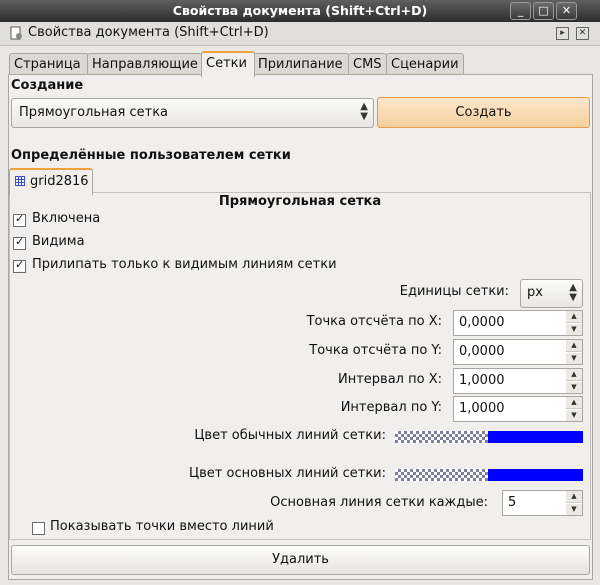  Describe the element at coordinates (367, 64) in the screenshot. I see `tab-cms: CMS` at that location.